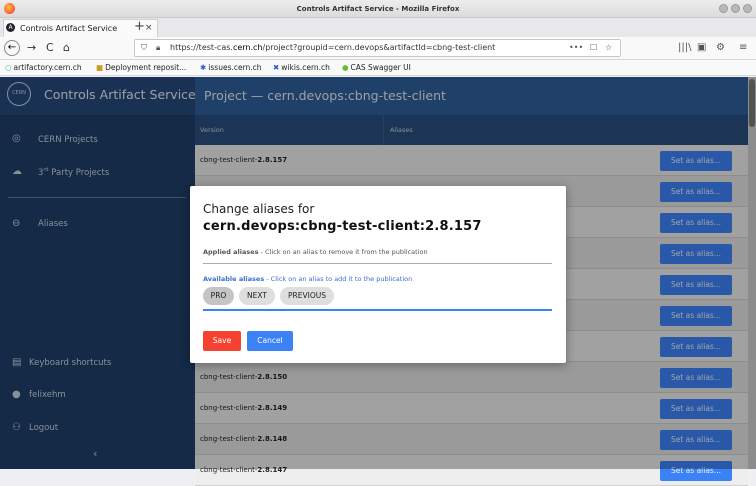 The width and height of the screenshot is (756, 486). What do you see at coordinates (735, 8) in the screenshot?
I see `maximize-window-icon` at bounding box center [735, 8].